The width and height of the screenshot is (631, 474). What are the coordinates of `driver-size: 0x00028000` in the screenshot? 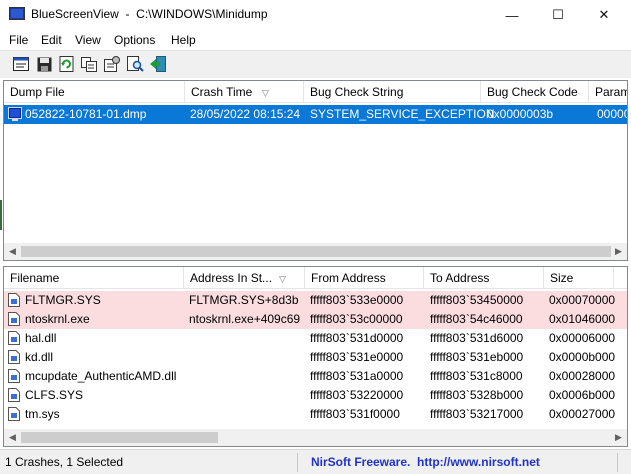 It's located at (582, 376).